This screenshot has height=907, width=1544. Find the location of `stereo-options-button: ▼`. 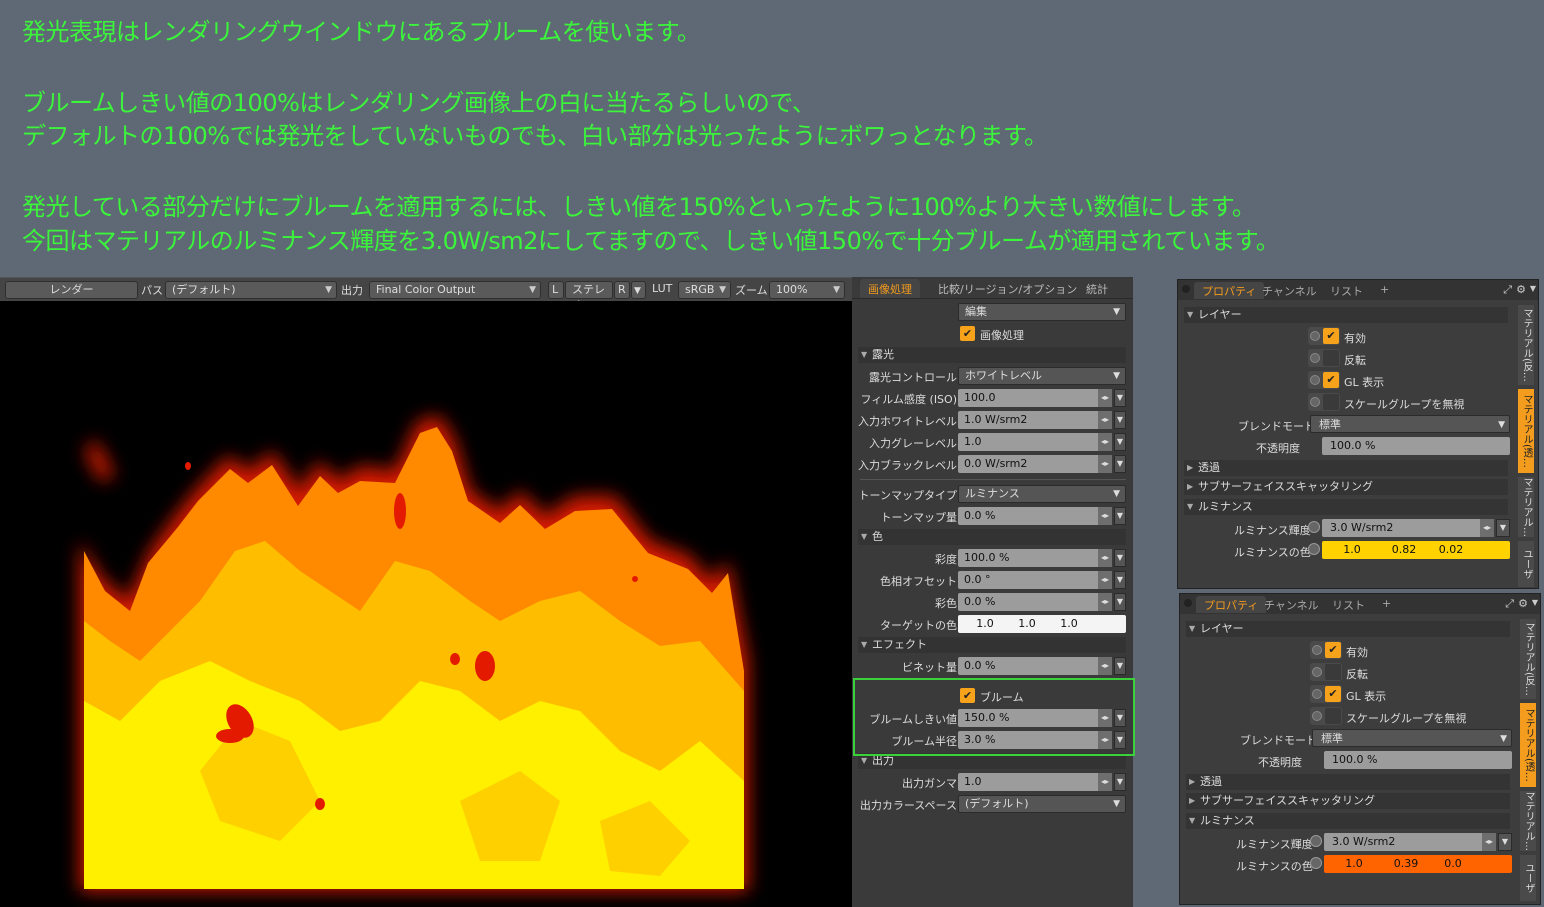

stereo-options-button: ▼ is located at coordinates (638, 290).